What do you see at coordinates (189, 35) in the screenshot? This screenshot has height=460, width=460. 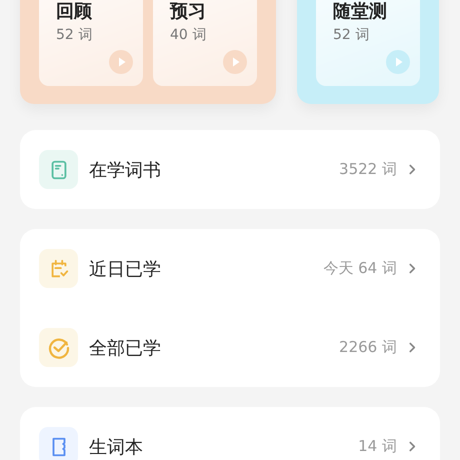 I see `word-count: 40 词` at bounding box center [189, 35].